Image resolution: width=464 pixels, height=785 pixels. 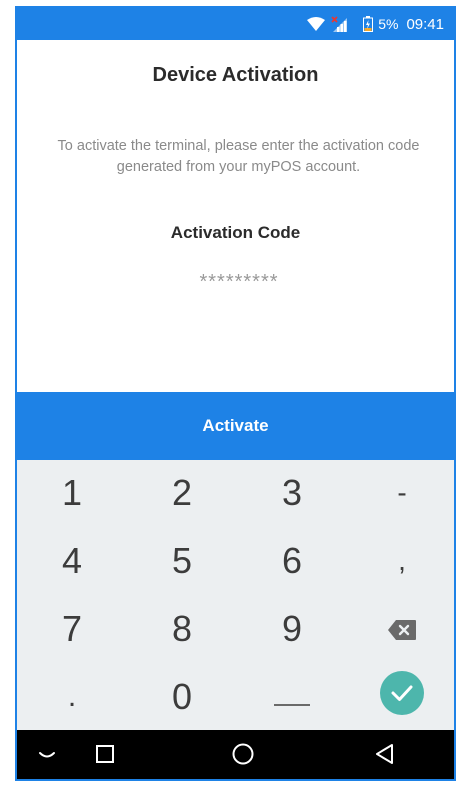 I want to click on home-button, so click(x=243, y=754).